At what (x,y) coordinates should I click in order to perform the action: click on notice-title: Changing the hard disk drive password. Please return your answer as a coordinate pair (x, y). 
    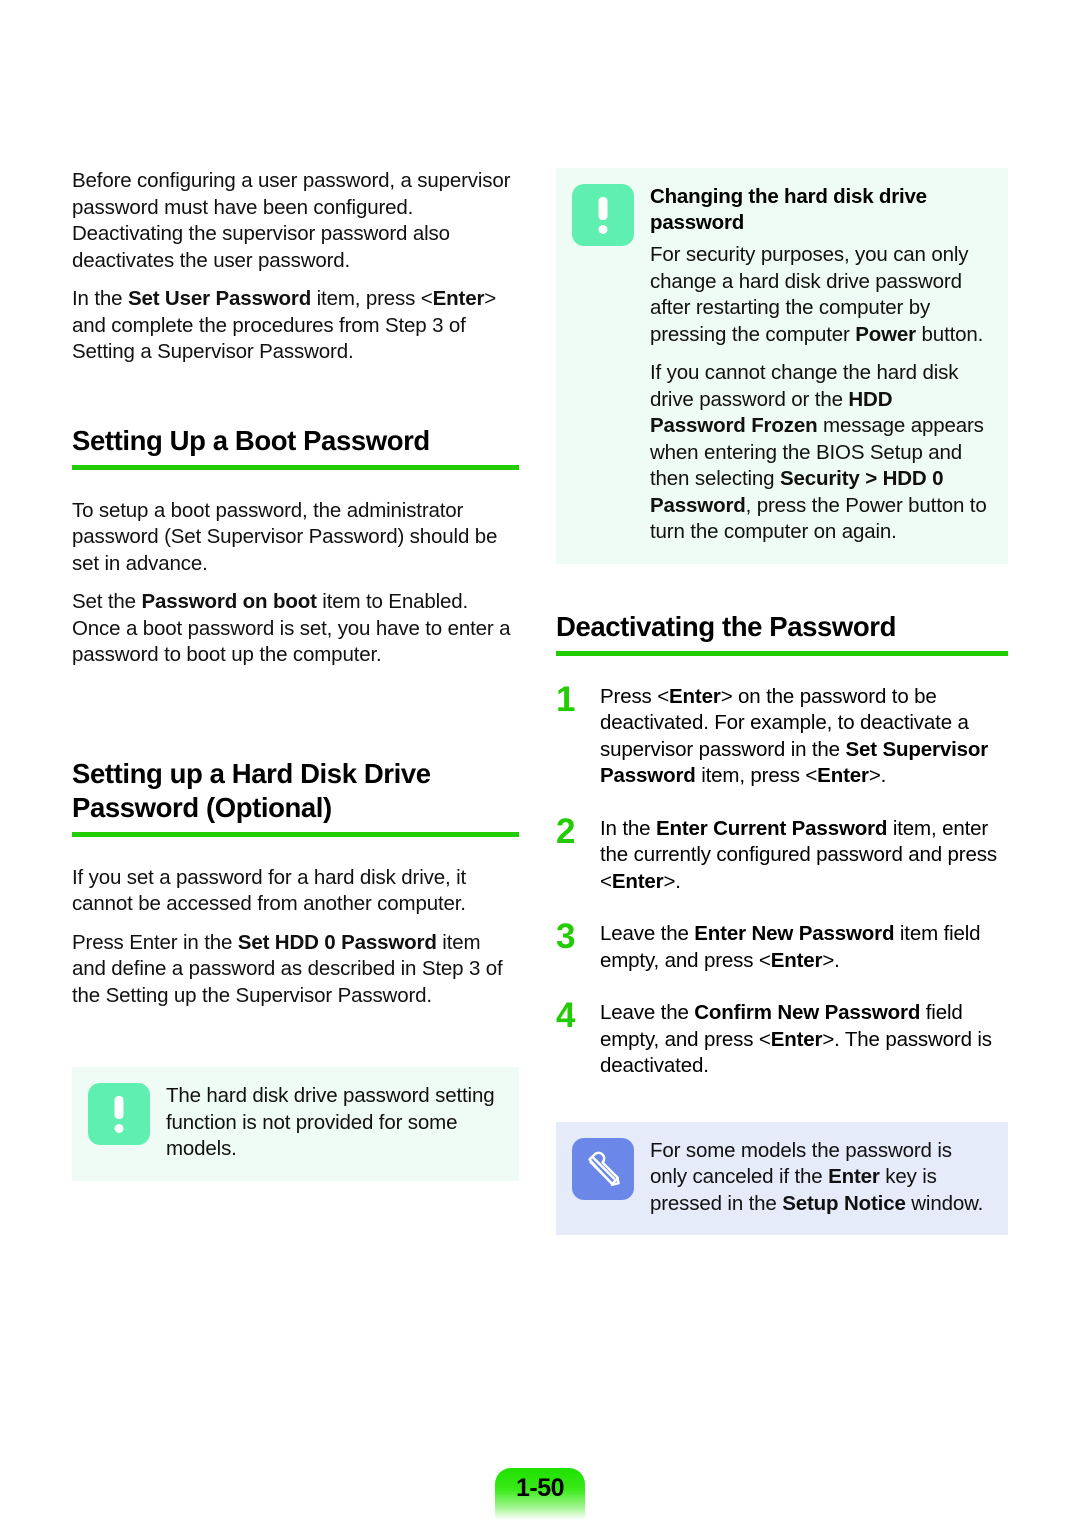
    Looking at the image, I should click on (788, 209).